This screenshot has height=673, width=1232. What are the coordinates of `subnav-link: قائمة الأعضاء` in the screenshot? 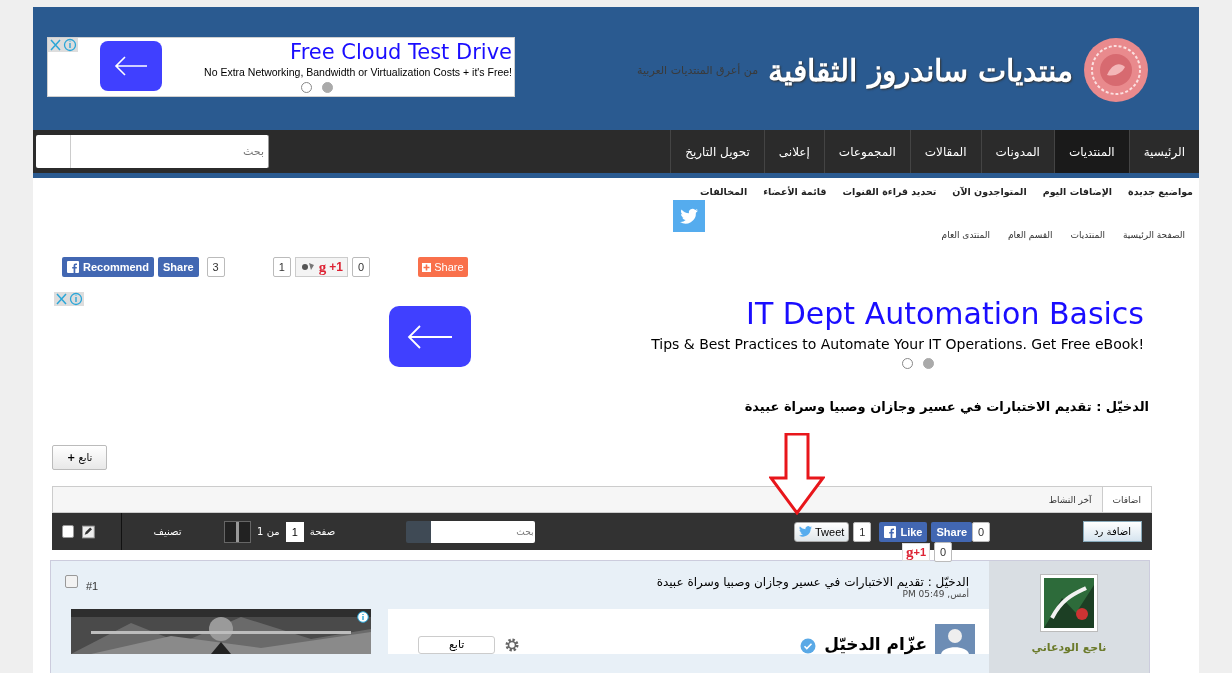 It's located at (795, 191).